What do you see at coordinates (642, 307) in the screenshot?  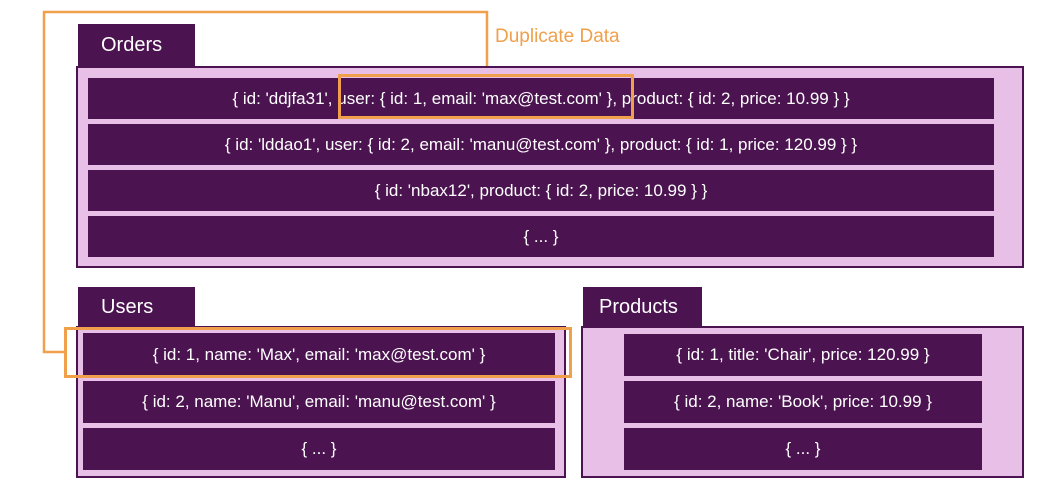 I see `products-tab: Products` at bounding box center [642, 307].